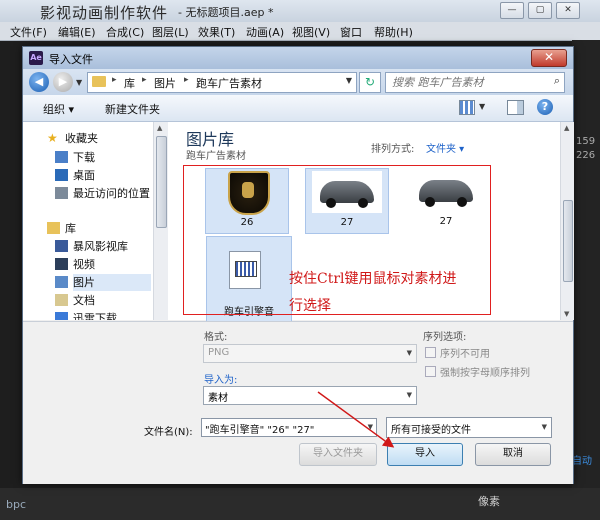 Image resolution: width=600 pixels, height=520 pixels. What do you see at coordinates (129, 83) in the screenshot?
I see `breadcrumb-libraries: 库` at bounding box center [129, 83].